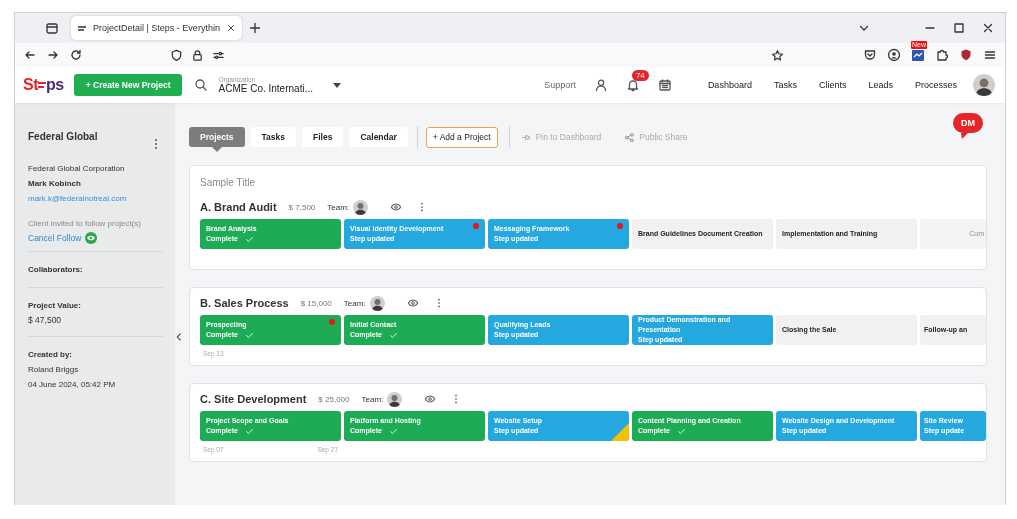 The height and width of the screenshot is (519, 1017). What do you see at coordinates (228, 182) in the screenshot?
I see `section-title: Sample Title` at bounding box center [228, 182].